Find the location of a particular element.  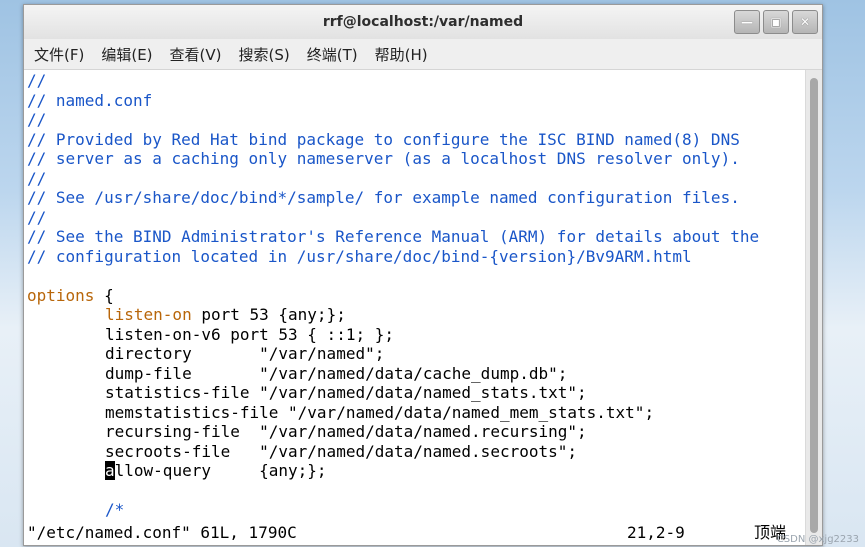

code-line: // named.conf is located at coordinates (90, 100).